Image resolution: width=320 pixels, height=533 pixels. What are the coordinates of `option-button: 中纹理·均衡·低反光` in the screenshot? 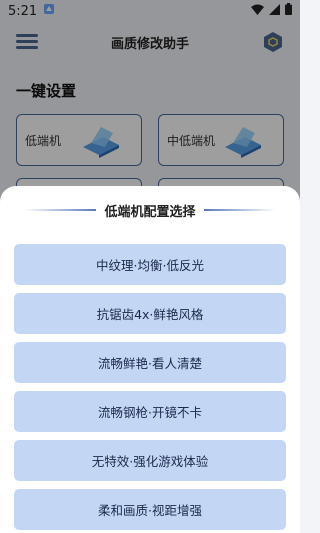 It's located at (150, 264).